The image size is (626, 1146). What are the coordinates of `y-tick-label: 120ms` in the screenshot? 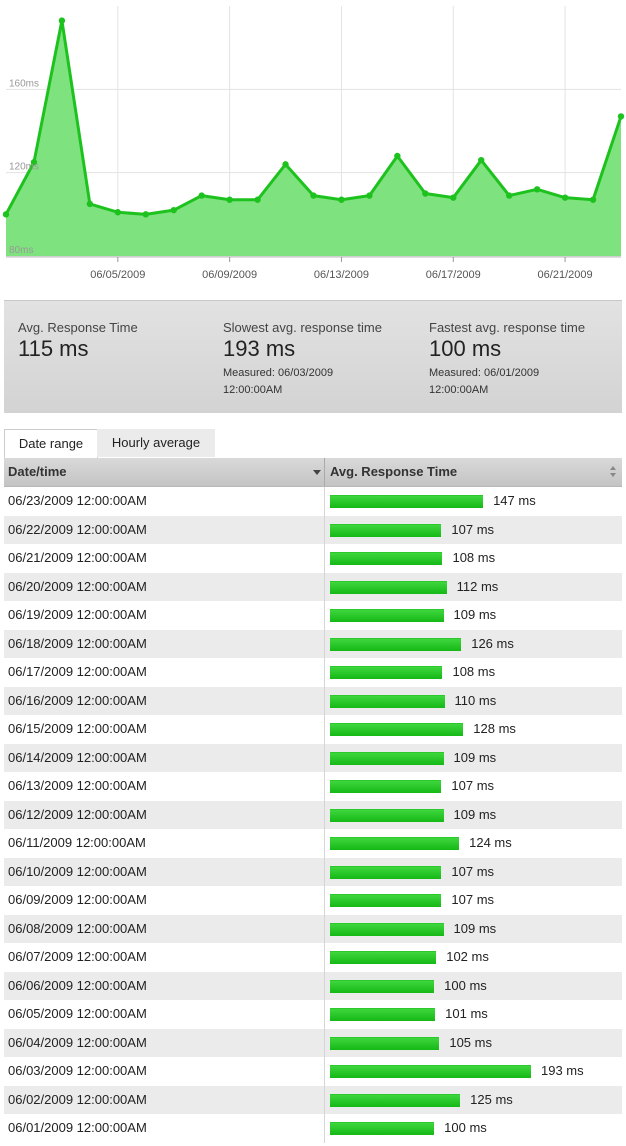 It's located at (24, 167).